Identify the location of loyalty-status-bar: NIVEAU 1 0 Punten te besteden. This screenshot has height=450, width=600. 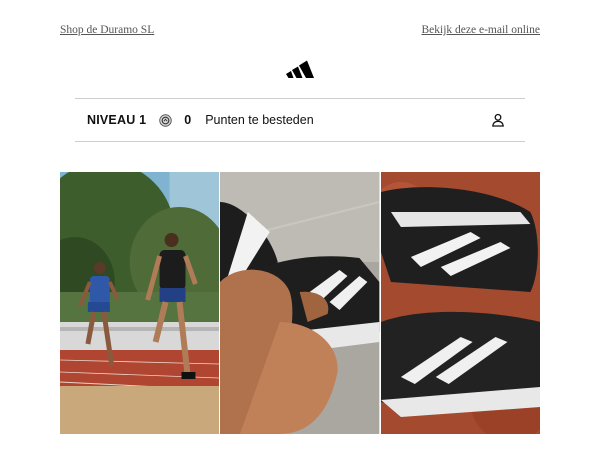
(300, 120).